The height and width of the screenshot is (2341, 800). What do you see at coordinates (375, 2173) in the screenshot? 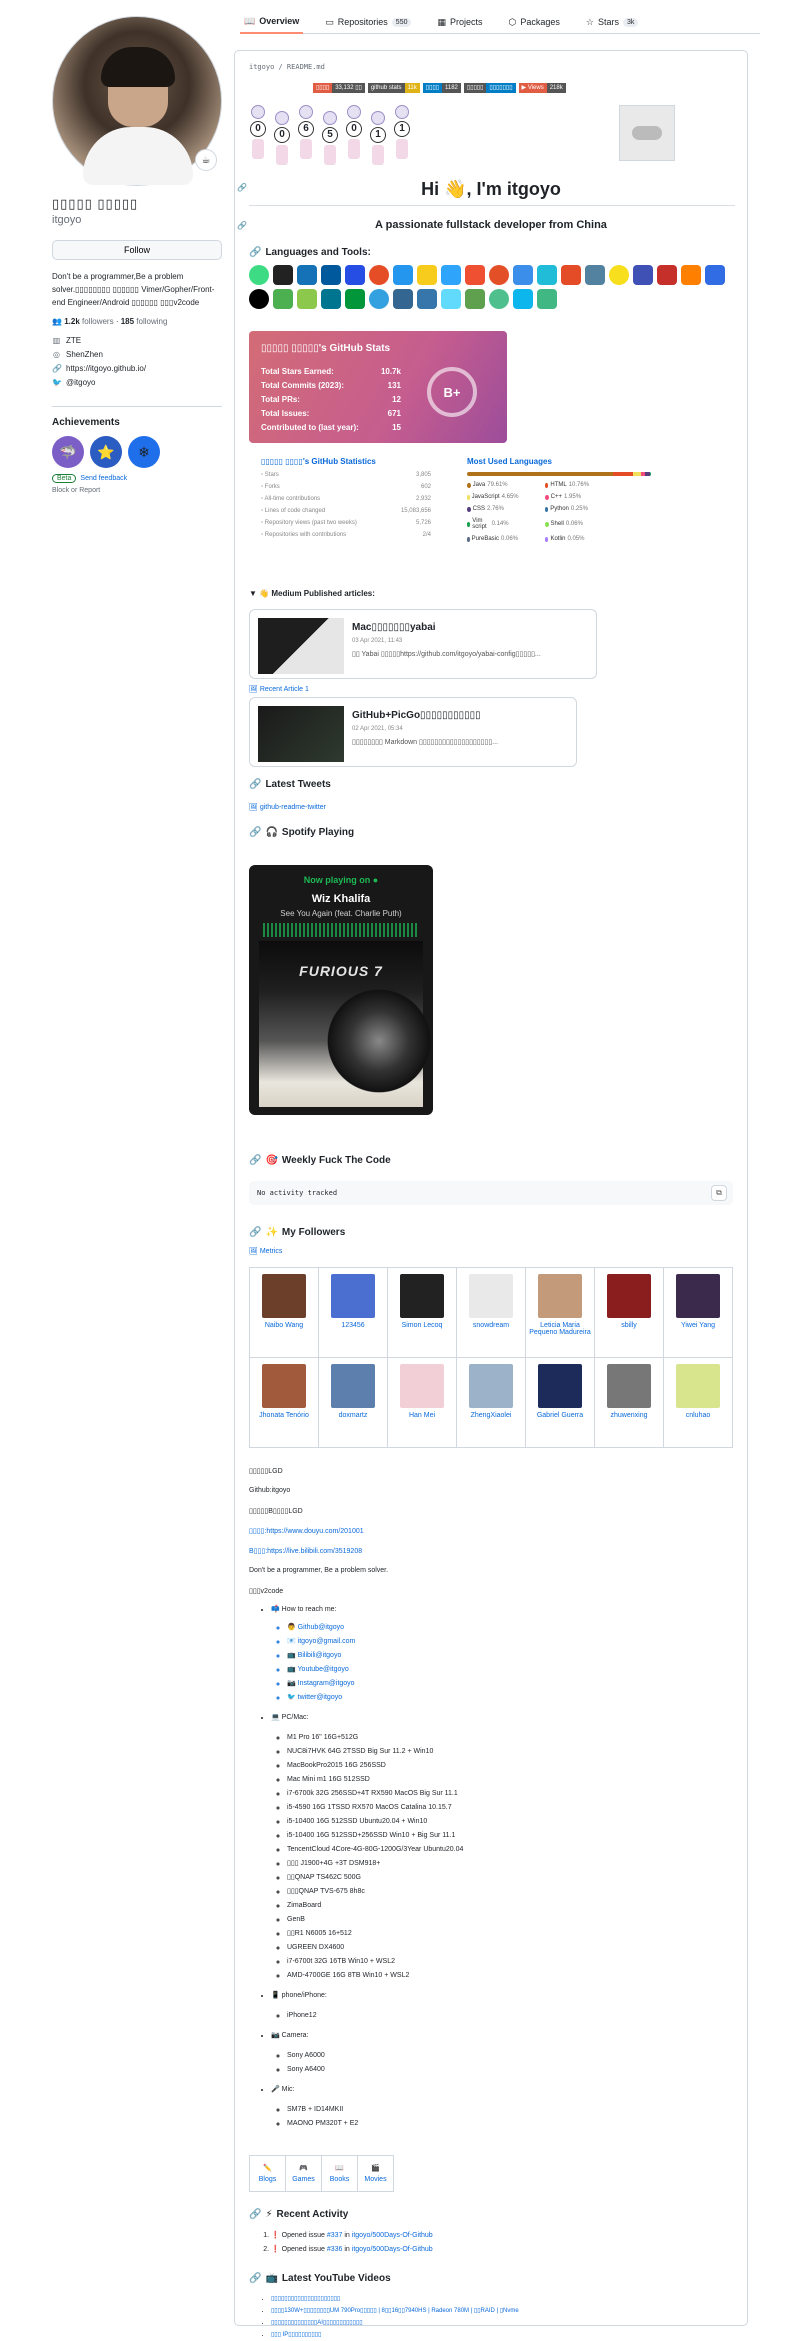
I see `hobby-cell: 🎬 Movies` at bounding box center [375, 2173].